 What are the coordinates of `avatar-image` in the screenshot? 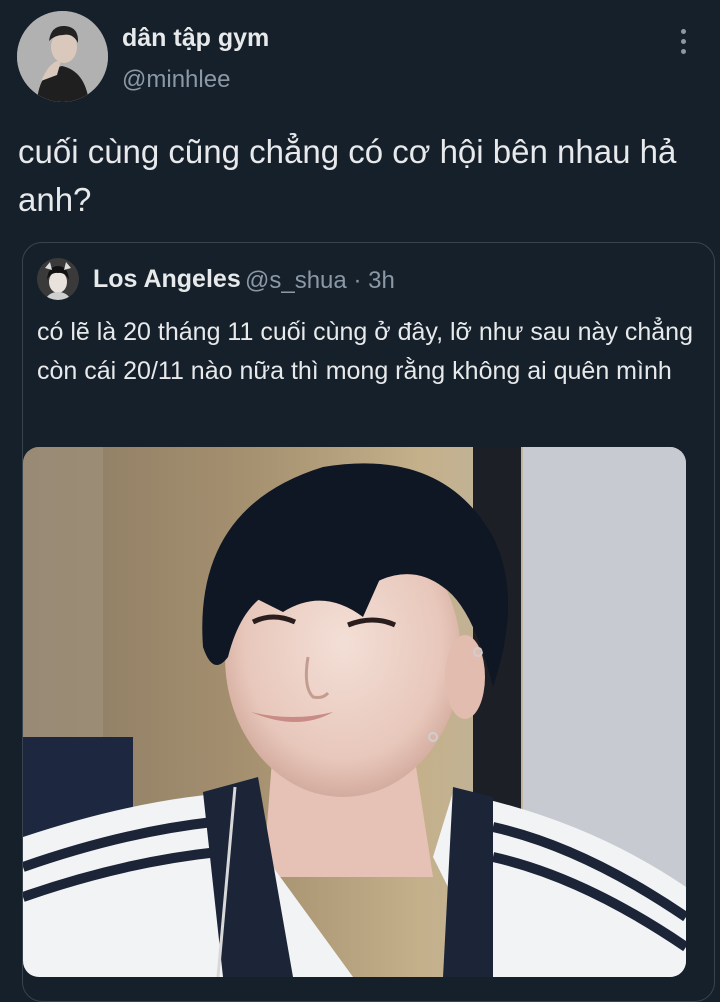 It's located at (62, 56).